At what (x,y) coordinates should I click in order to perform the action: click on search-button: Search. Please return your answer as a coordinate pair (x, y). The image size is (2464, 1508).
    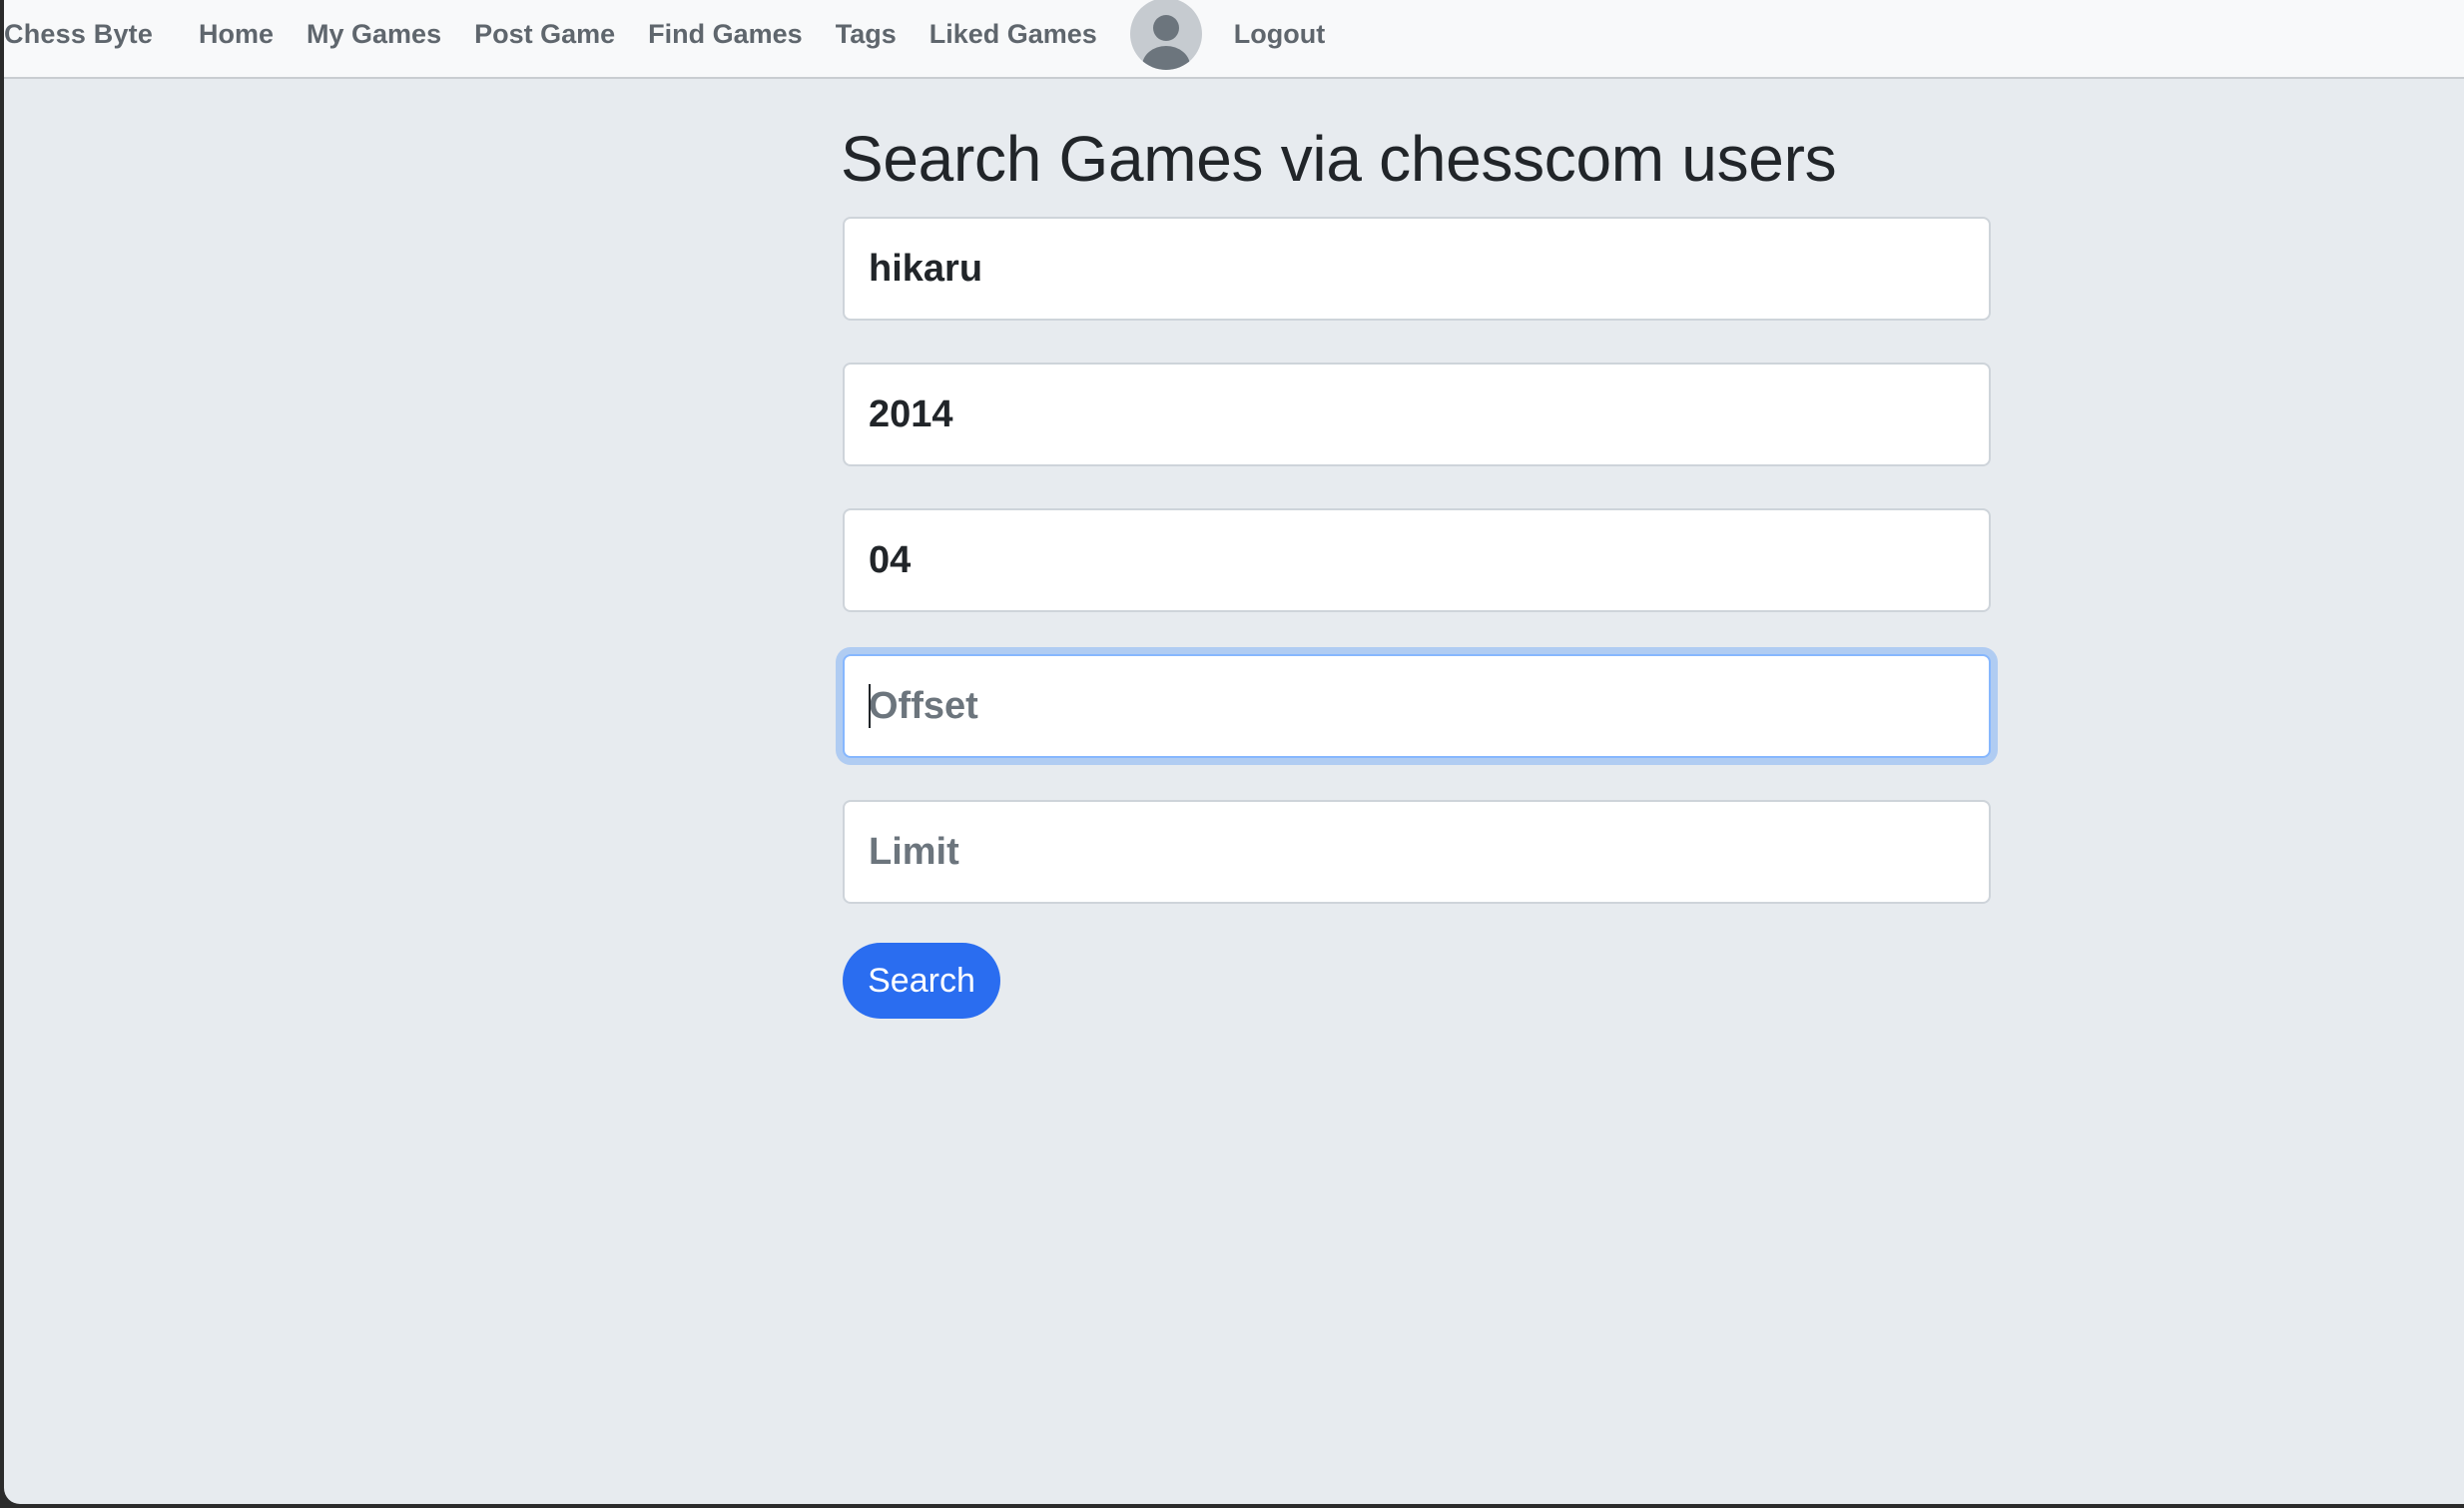
    Looking at the image, I should click on (921, 981).